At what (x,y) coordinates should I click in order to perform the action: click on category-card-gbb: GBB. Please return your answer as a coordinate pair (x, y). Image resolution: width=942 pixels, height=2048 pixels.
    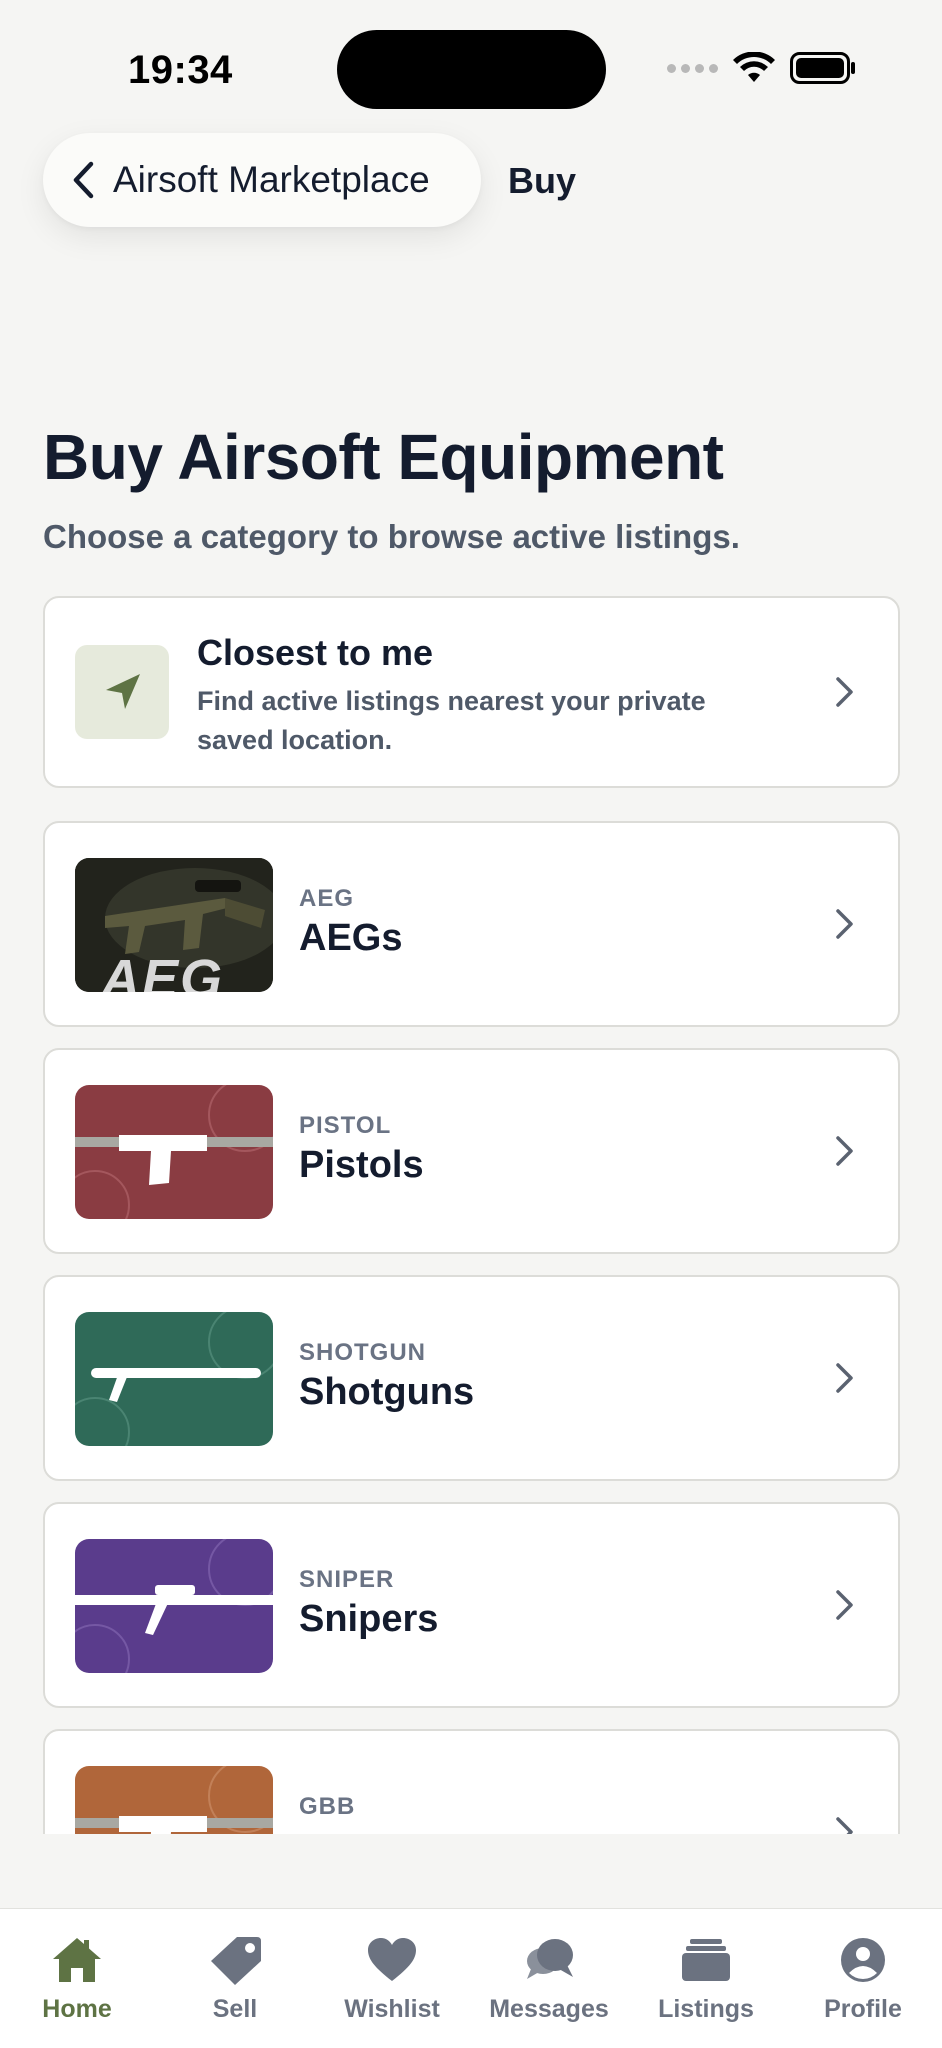
    Looking at the image, I should click on (471, 1781).